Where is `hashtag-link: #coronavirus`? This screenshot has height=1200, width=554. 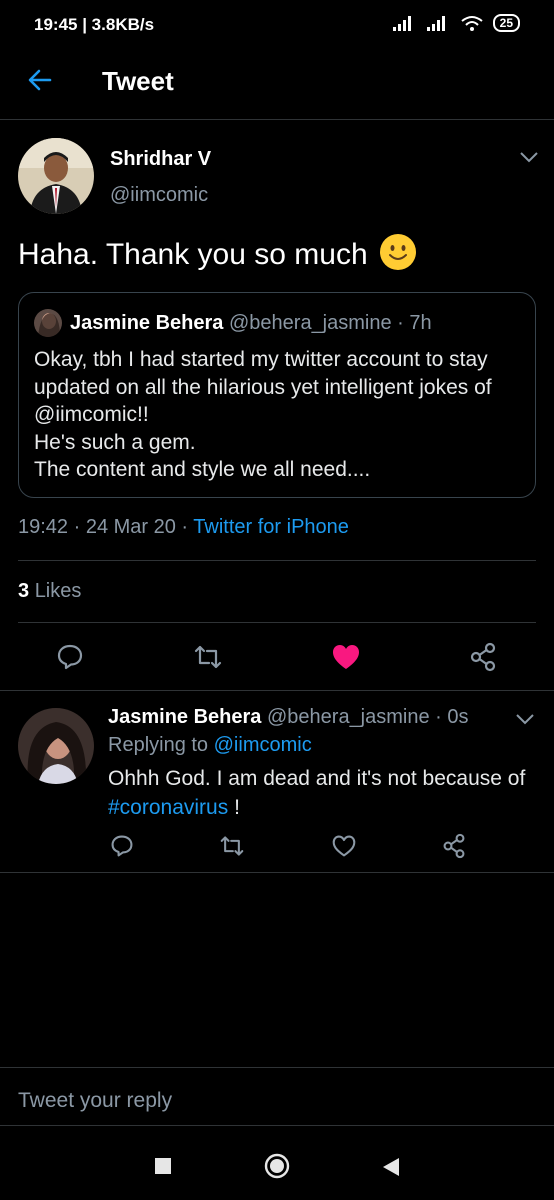 hashtag-link: #coronavirus is located at coordinates (168, 807).